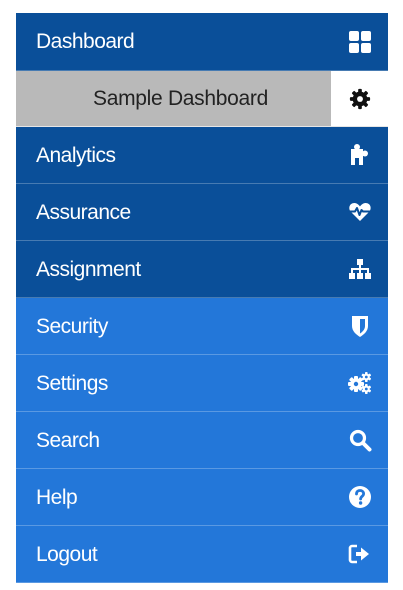  I want to click on sitemap-icon, so click(360, 269).